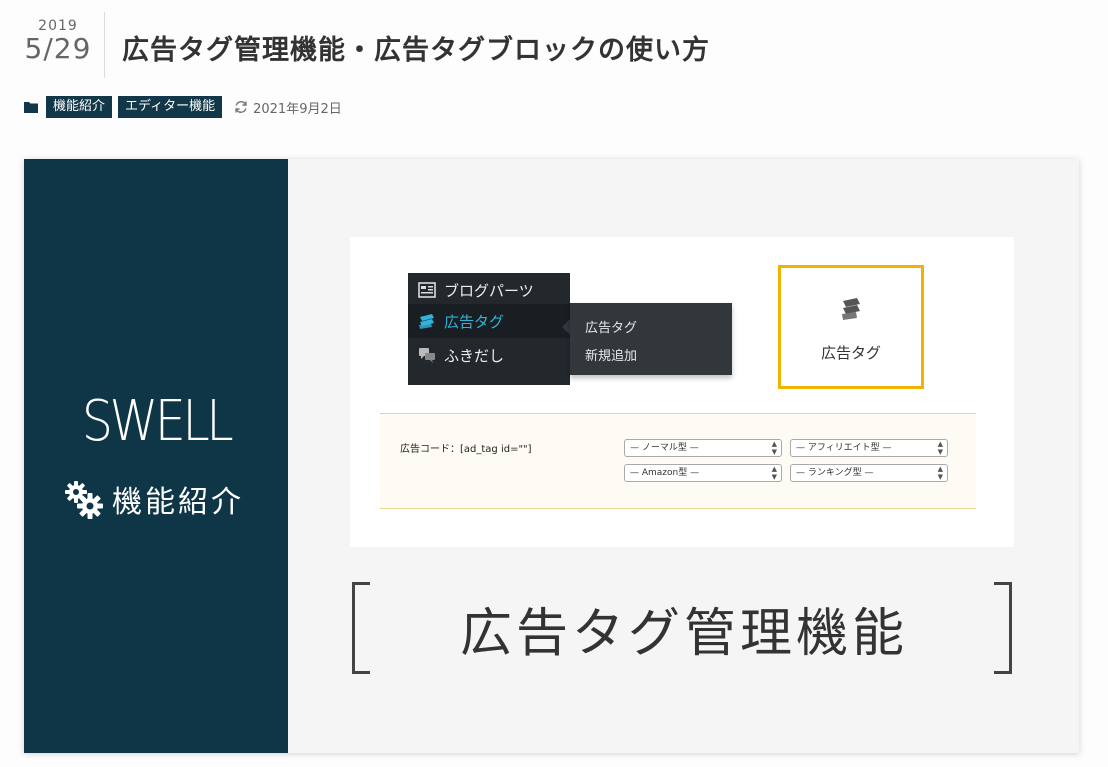  I want to click on post-meta: 機能紹介 エディター機能 2021年9月2日, so click(183, 107).